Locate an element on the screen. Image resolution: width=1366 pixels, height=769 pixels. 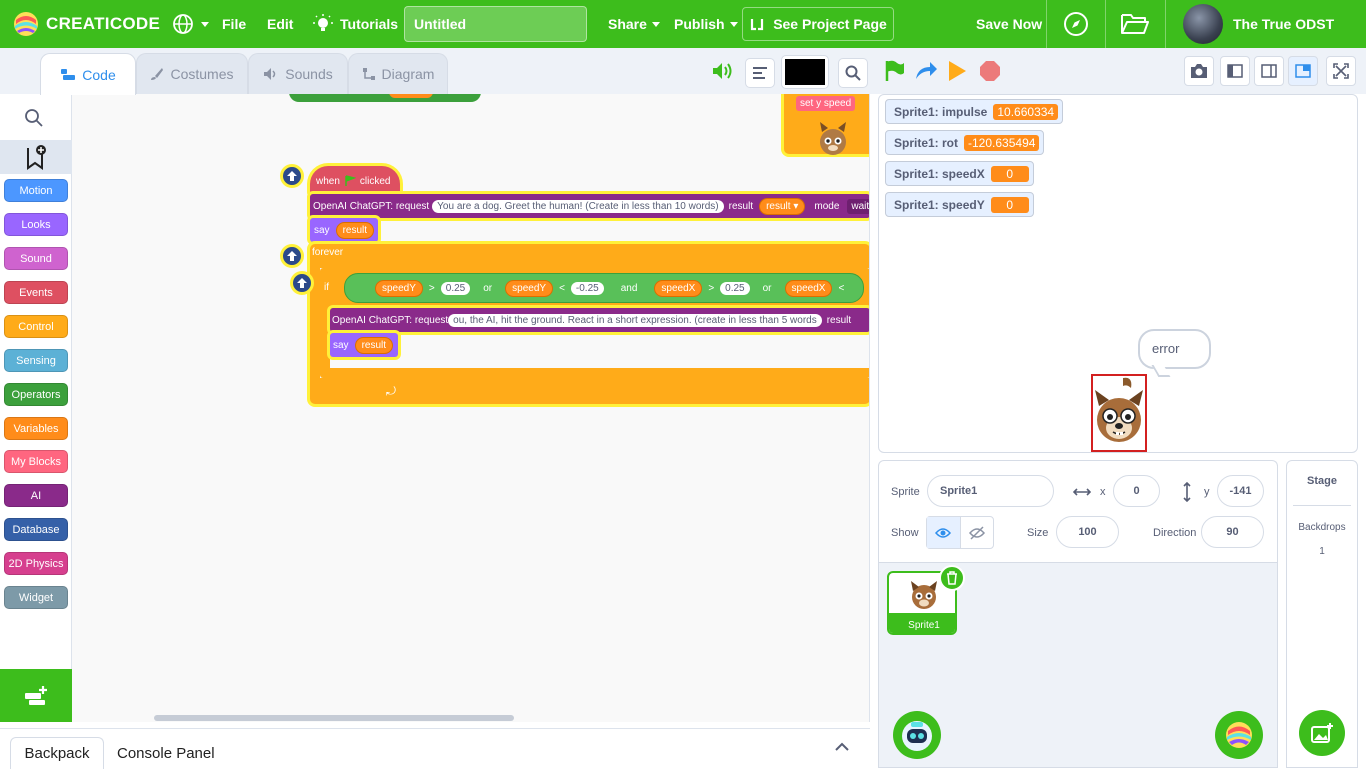
explore-button is located at coordinates (1076, 24).